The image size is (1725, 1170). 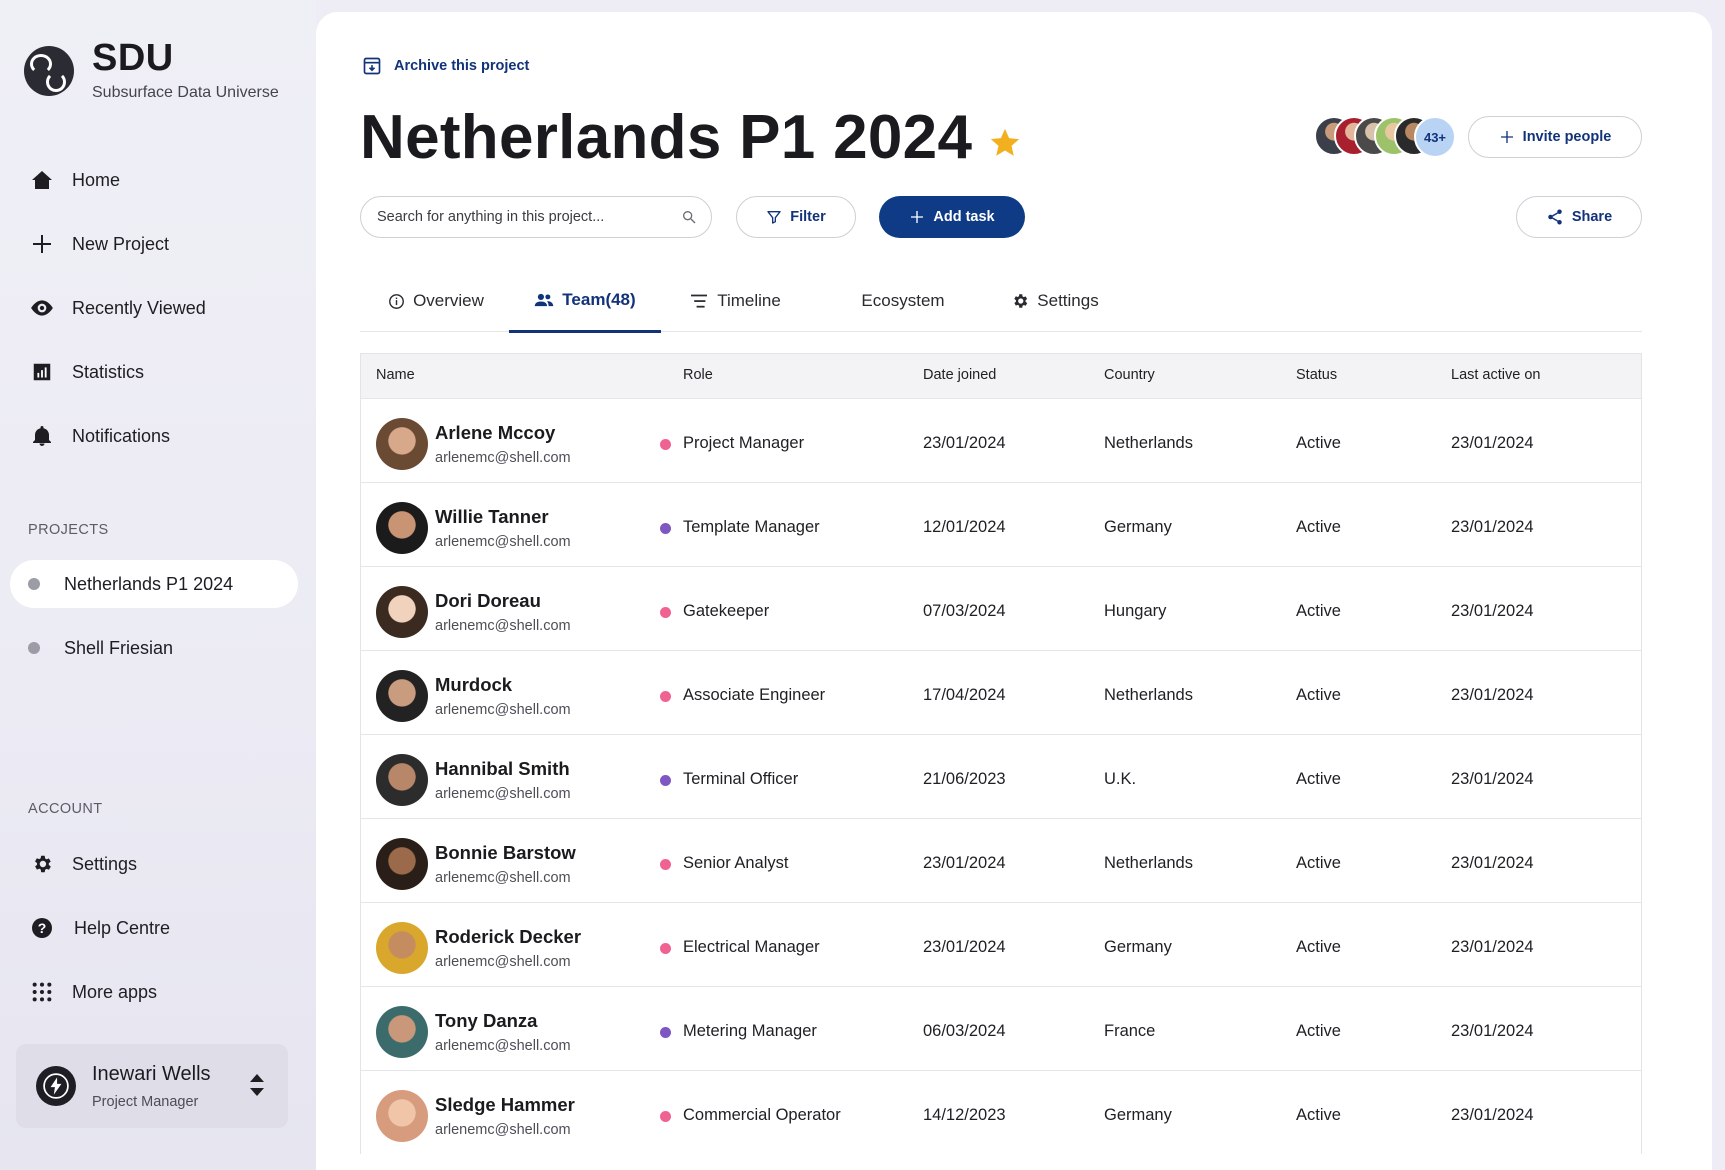 I want to click on column-header-name: Name, so click(x=395, y=375).